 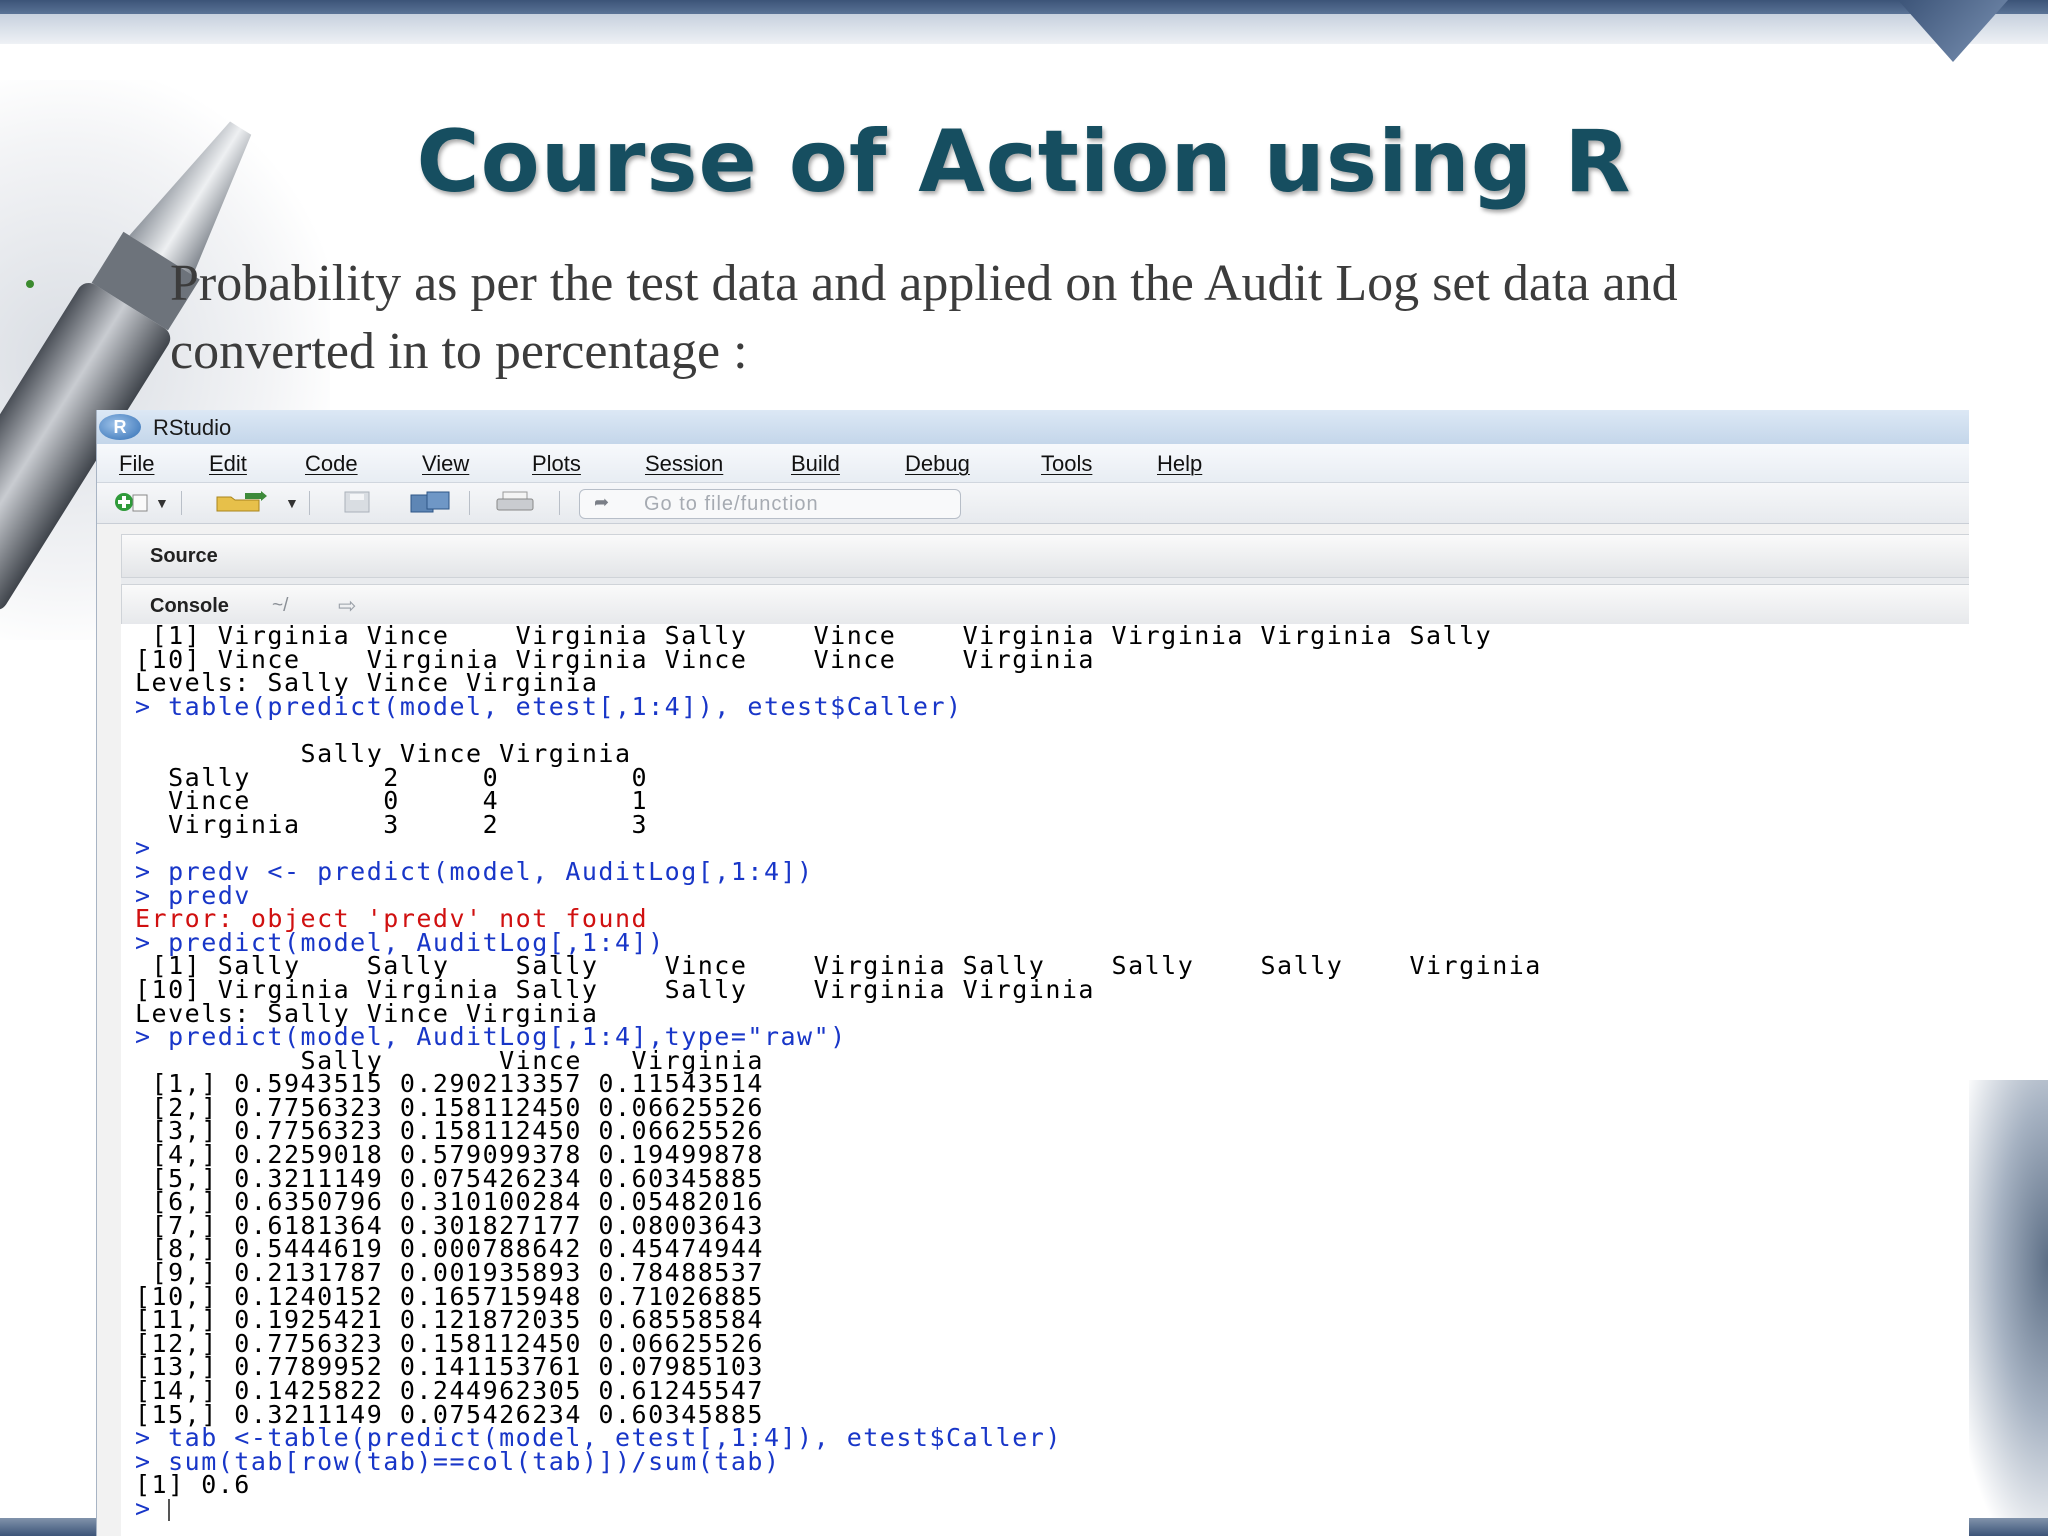 I want to click on console-pane-header: Console ~/ ⇨, so click(x=1045, y=605).